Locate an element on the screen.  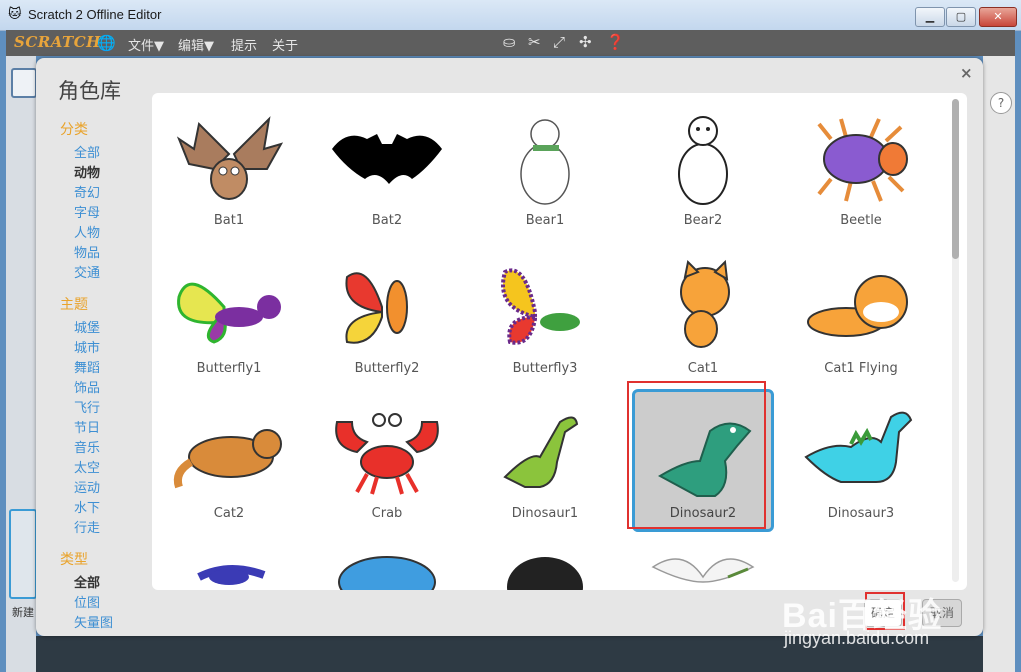
sprite-name: Bat1 is located at coordinates (229, 220).